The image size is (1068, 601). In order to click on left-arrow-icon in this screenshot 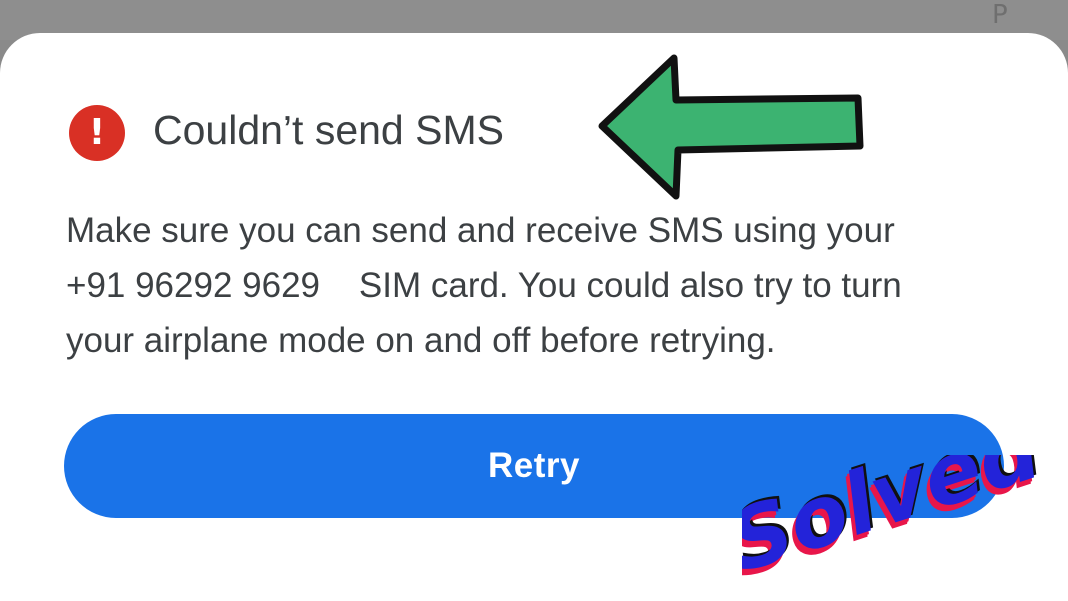, I will do `click(731, 127)`.